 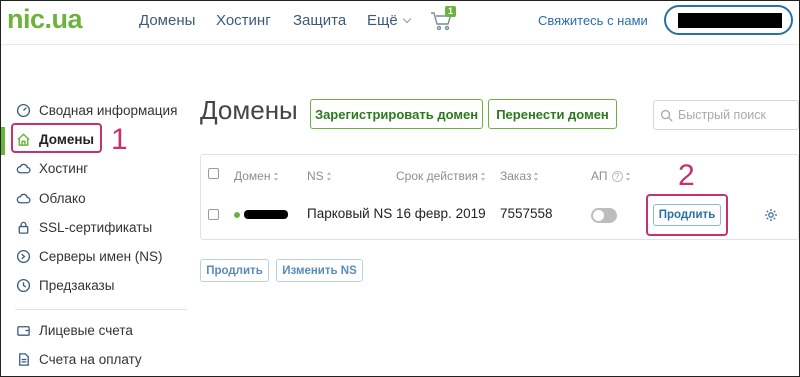 I want to click on search-icon, so click(x=666, y=115).